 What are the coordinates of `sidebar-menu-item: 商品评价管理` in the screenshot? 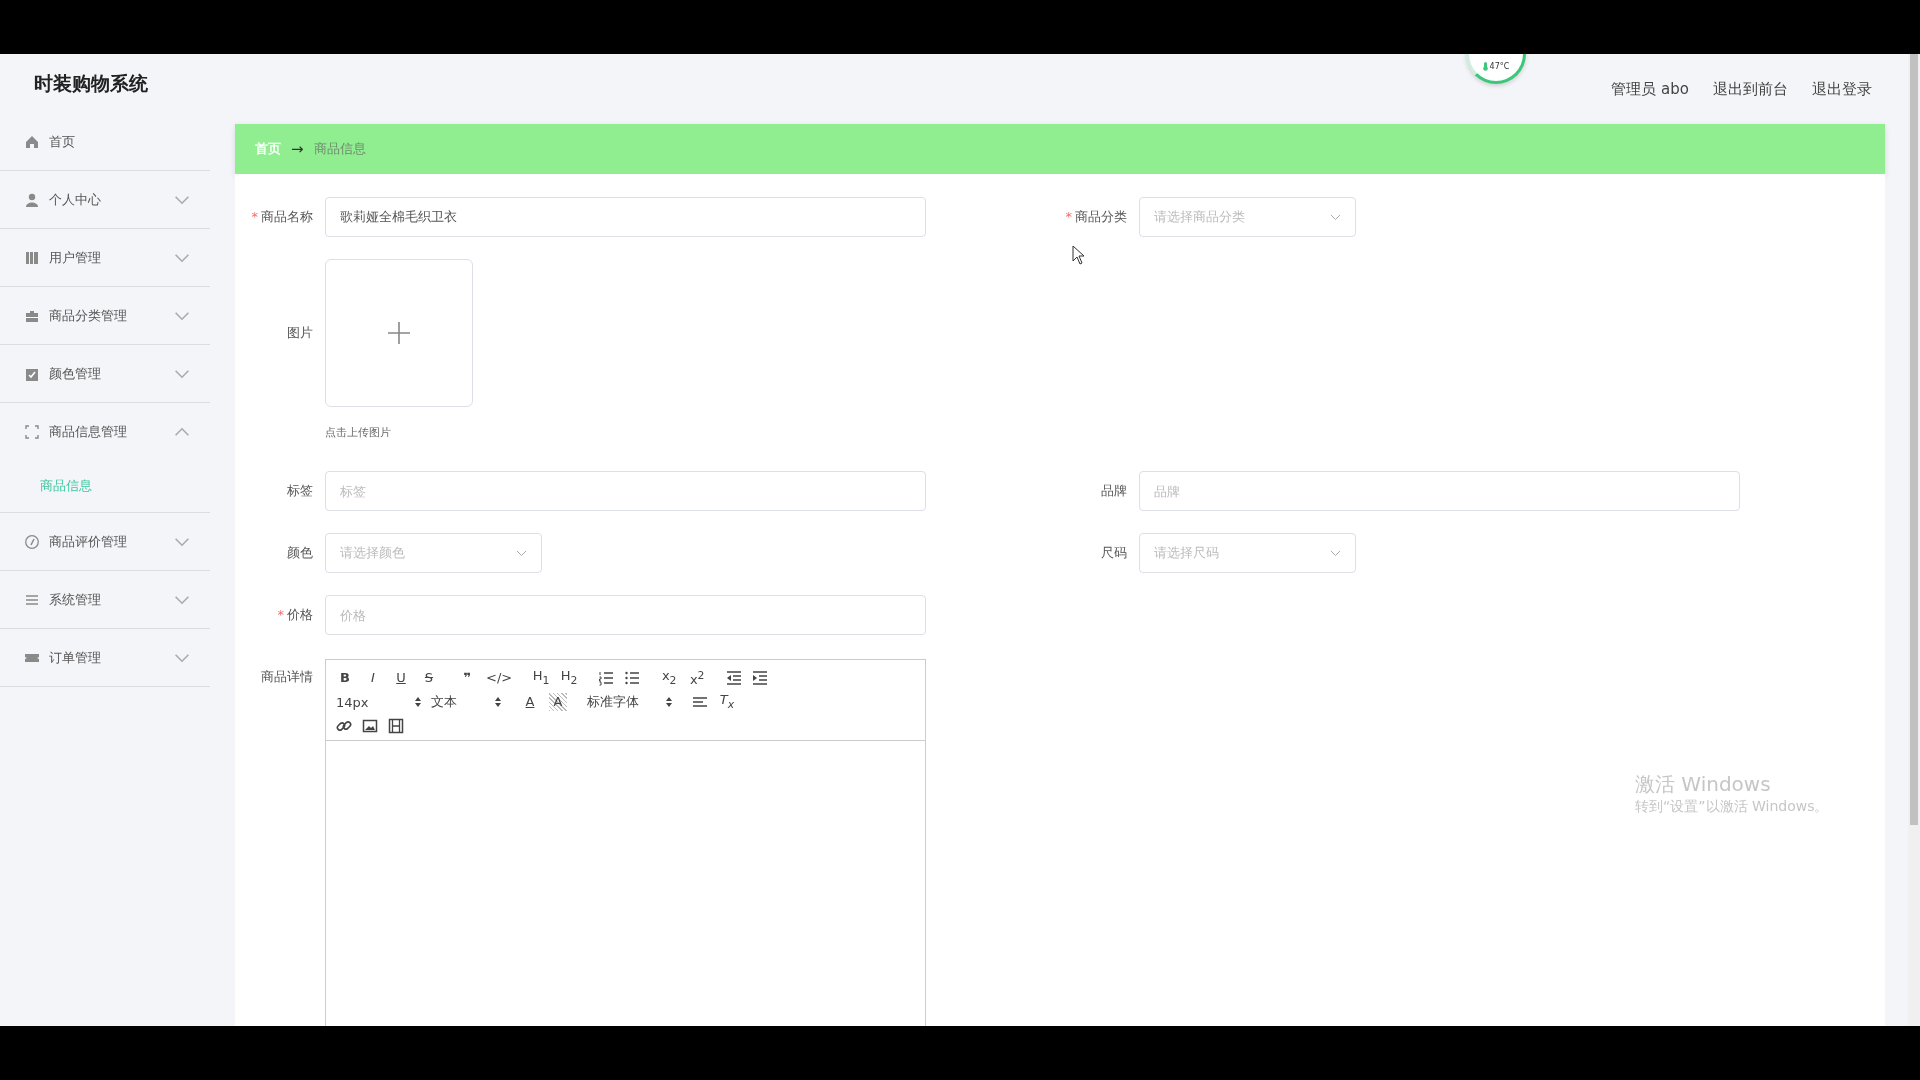 It's located at (105, 541).